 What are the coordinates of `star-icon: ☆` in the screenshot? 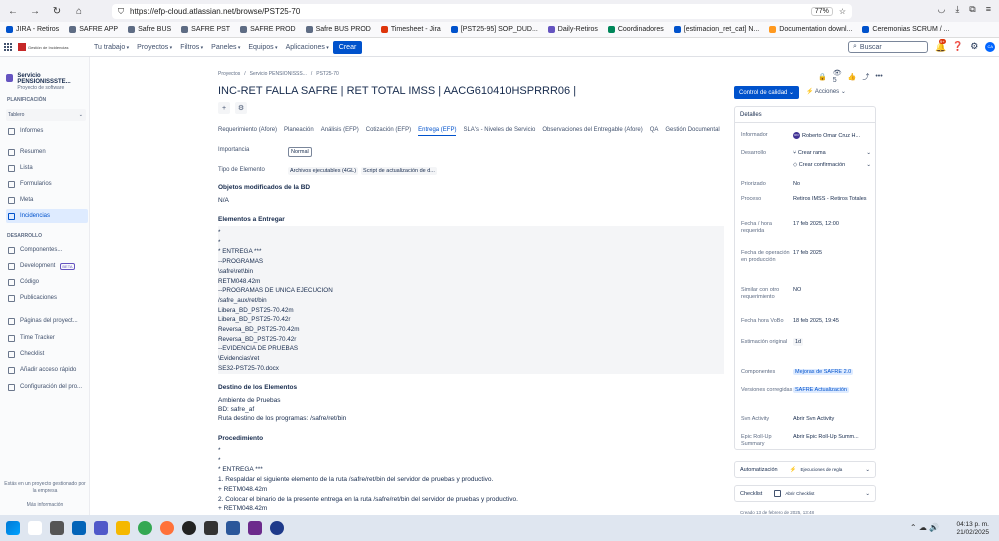 It's located at (842, 11).